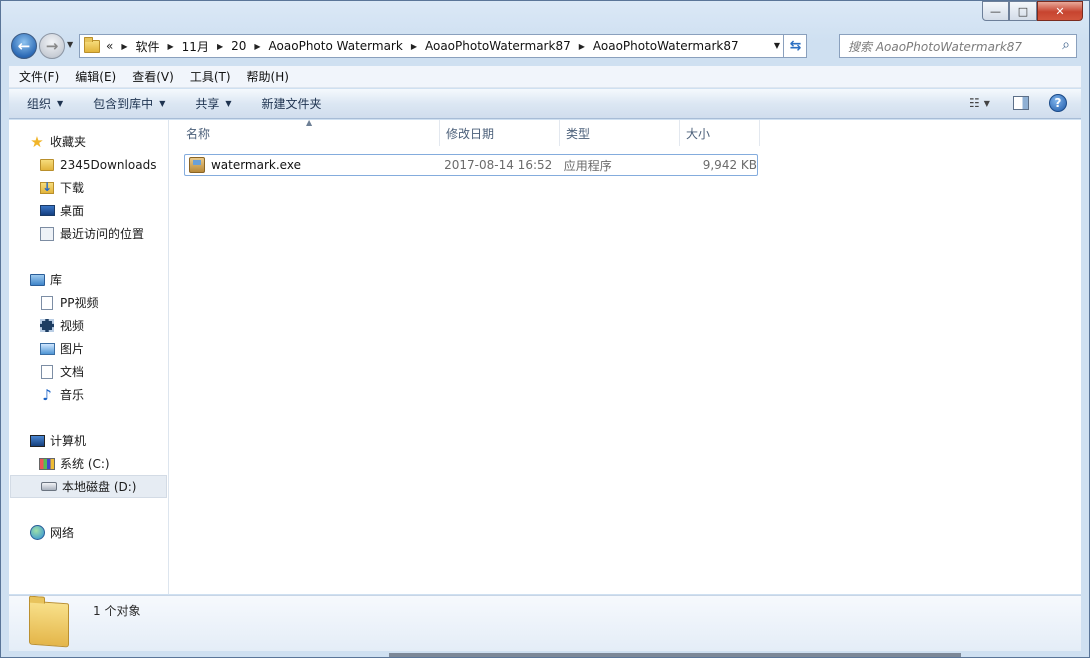 This screenshot has height=658, width=1090. What do you see at coordinates (197, 165) in the screenshot?
I see `application-icon` at bounding box center [197, 165].